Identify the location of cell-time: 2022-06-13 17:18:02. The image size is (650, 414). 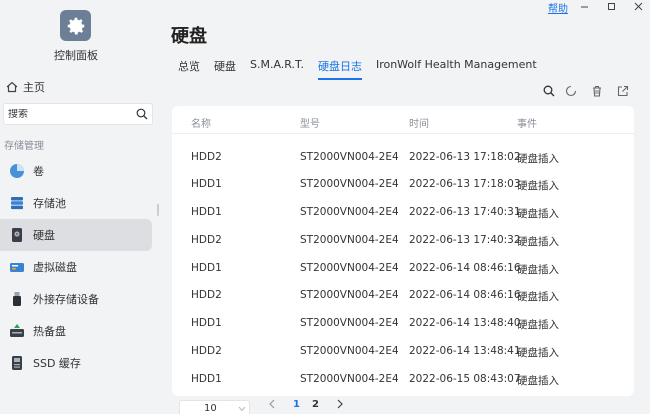
(465, 157).